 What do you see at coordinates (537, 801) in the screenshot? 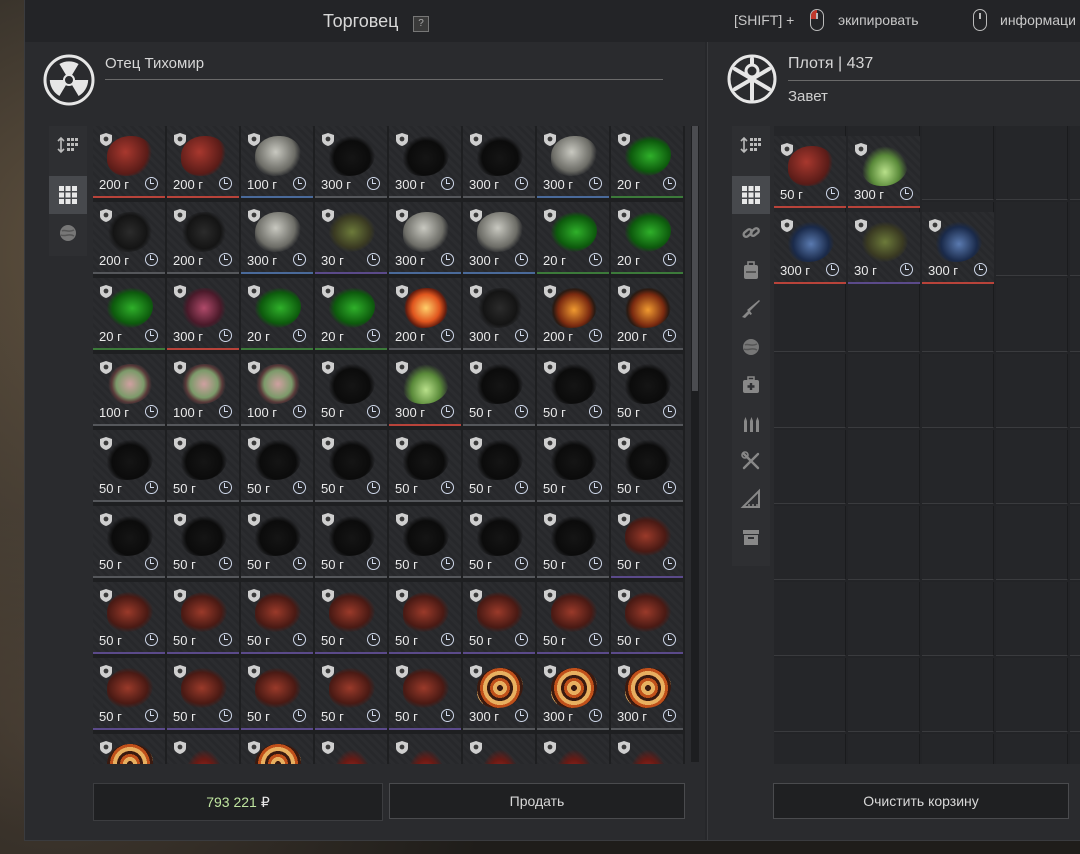
I see `sell-button: Продать` at bounding box center [537, 801].